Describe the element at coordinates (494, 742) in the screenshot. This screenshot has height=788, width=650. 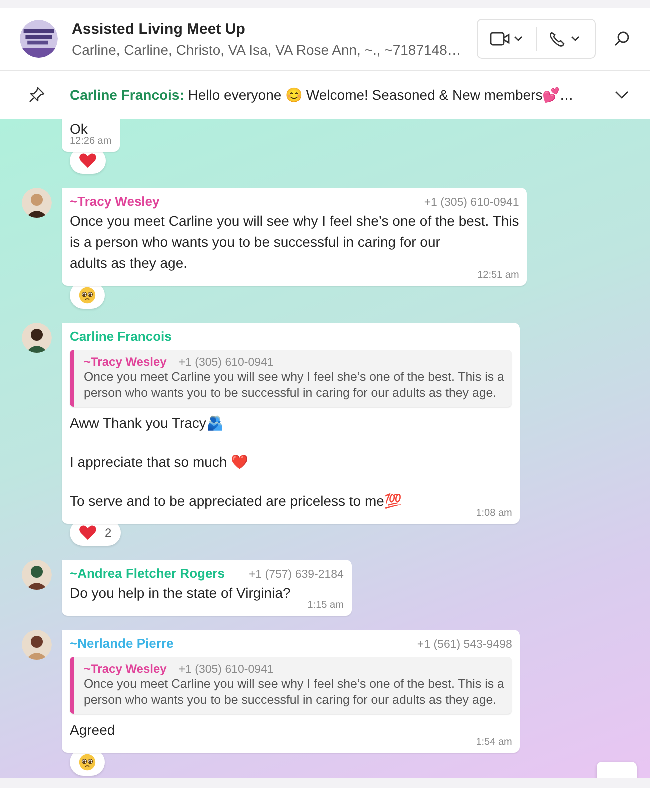
I see `message-time: 1:54 am` at that location.